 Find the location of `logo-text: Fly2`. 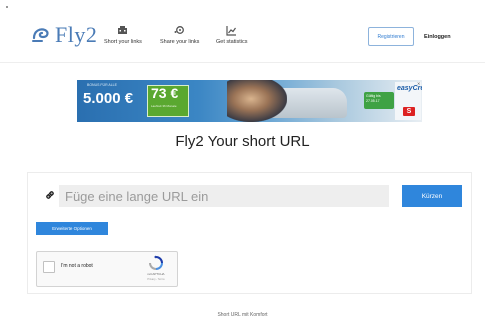

logo-text: Fly2 is located at coordinates (76, 34).